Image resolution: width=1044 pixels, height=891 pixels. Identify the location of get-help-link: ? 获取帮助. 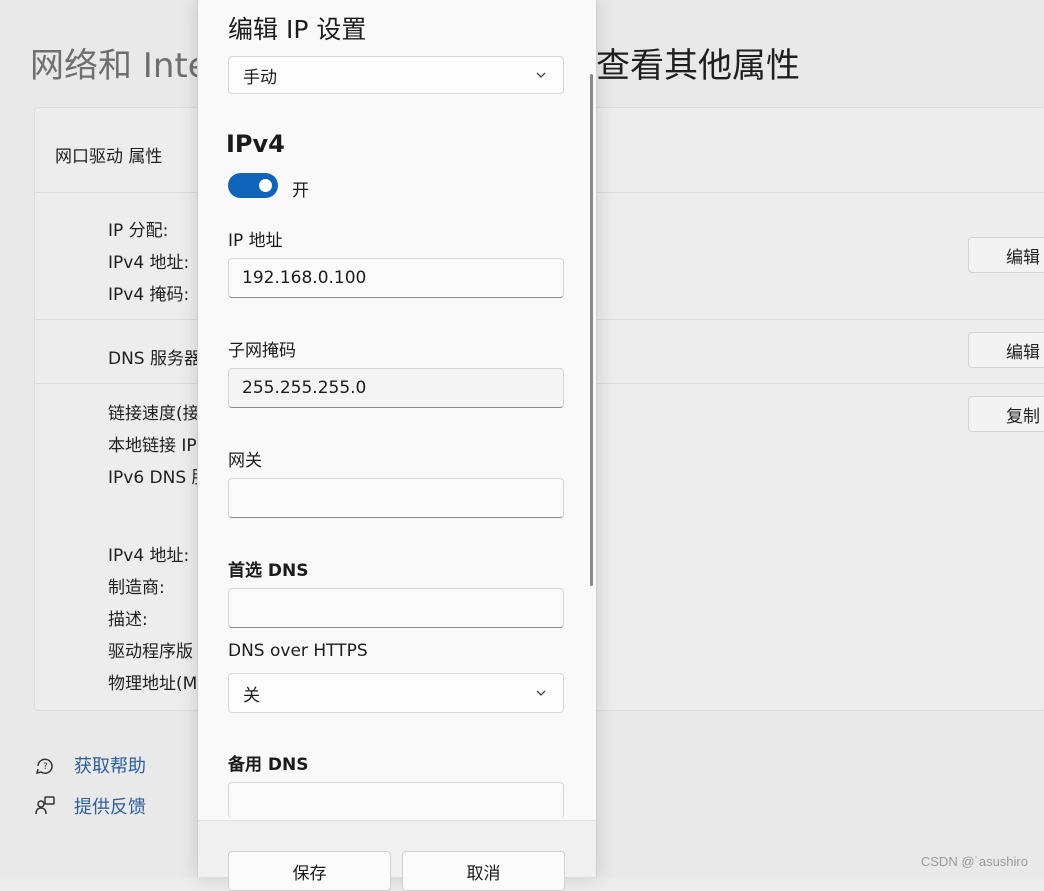
(90, 765).